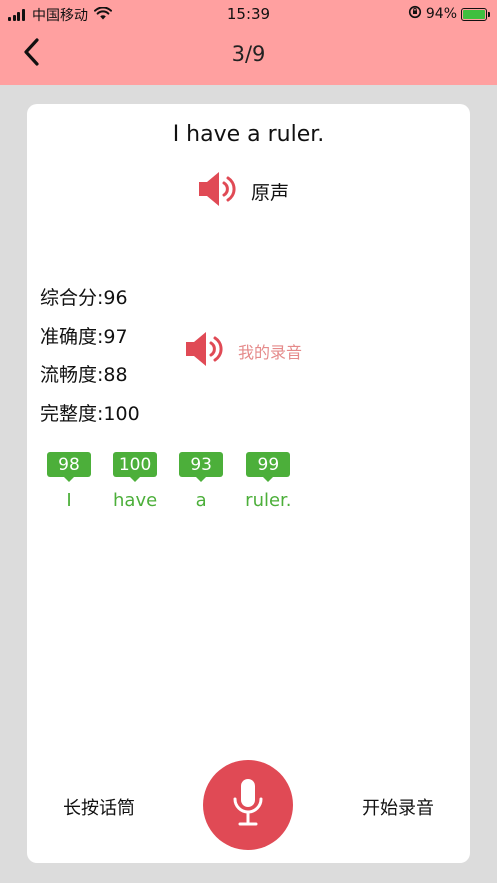 The width and height of the screenshot is (497, 883). Describe the element at coordinates (475, 14) in the screenshot. I see `battery-icon` at that location.